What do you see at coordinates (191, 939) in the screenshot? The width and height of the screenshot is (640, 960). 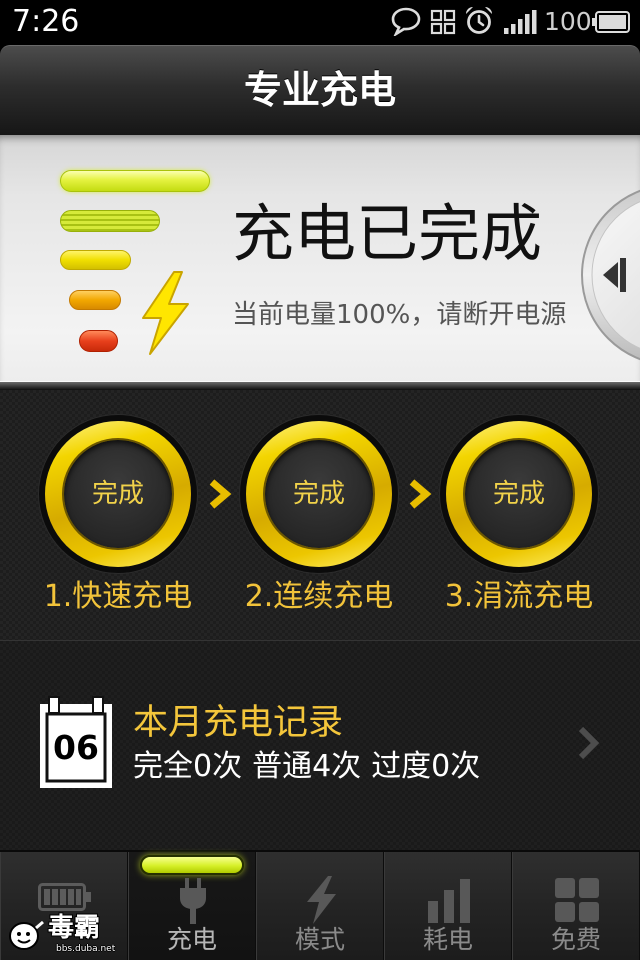 I see `tab-label: 充电` at bounding box center [191, 939].